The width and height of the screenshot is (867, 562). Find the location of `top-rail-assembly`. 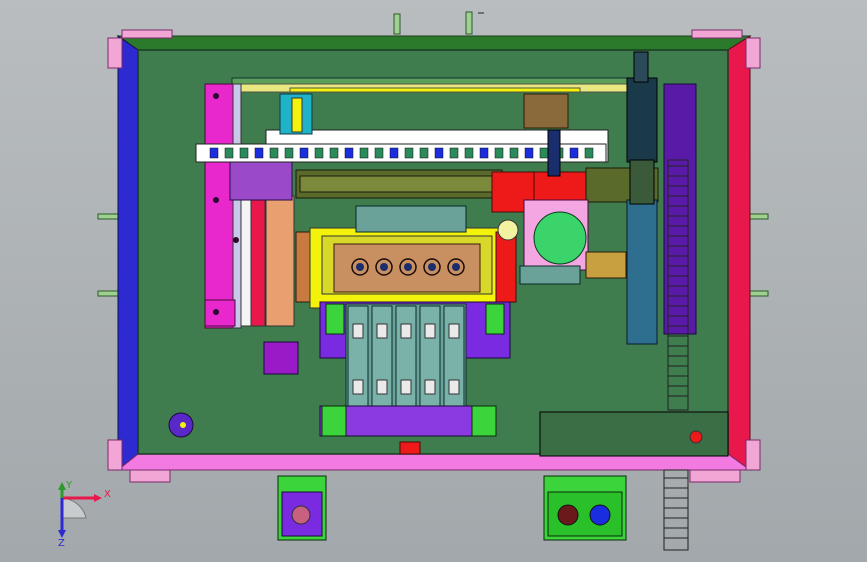

top-rail-assembly is located at coordinates (429, 85).